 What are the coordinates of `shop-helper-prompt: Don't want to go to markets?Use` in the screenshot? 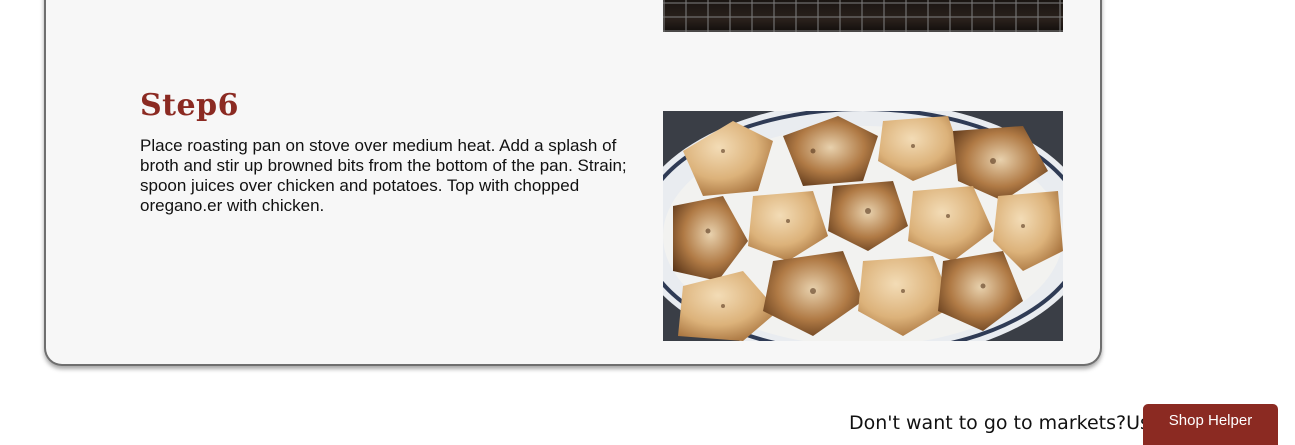 It's located at (1005, 423).